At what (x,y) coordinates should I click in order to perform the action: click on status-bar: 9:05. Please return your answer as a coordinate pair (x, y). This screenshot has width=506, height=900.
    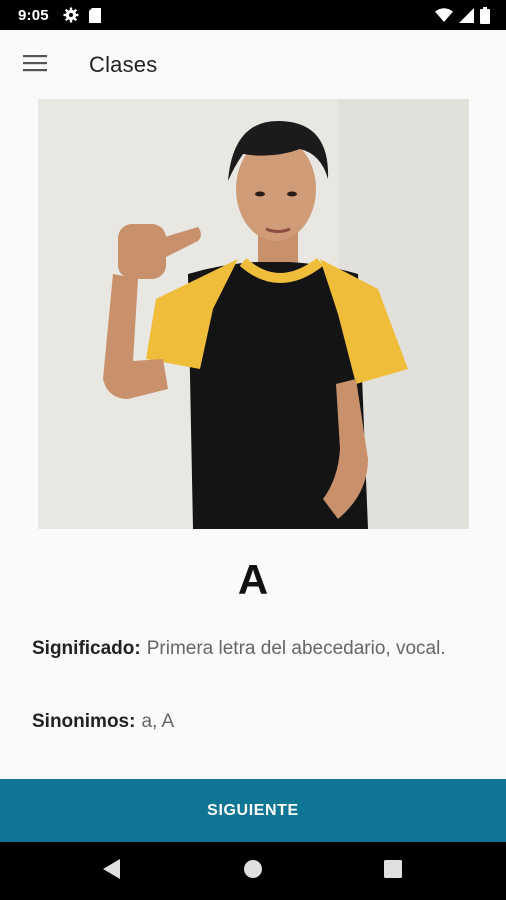
    Looking at the image, I should click on (253, 15).